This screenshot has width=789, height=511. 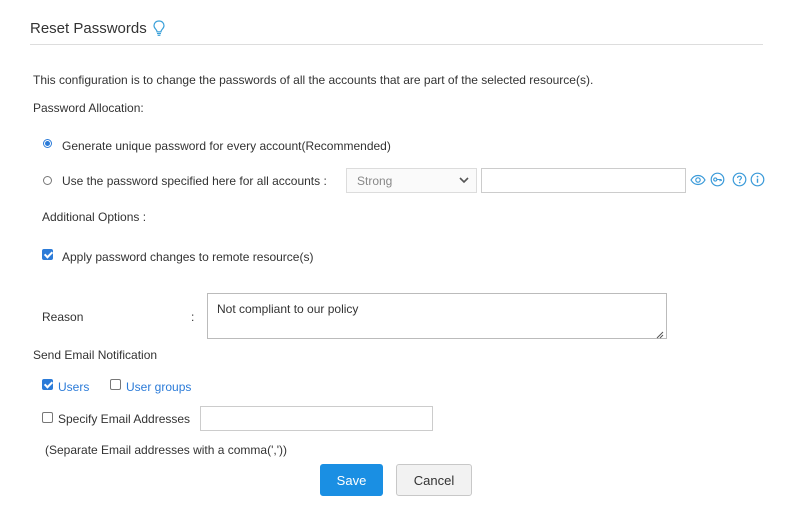 I want to click on email-notification-label: Send Email Notification, so click(x=95, y=355).